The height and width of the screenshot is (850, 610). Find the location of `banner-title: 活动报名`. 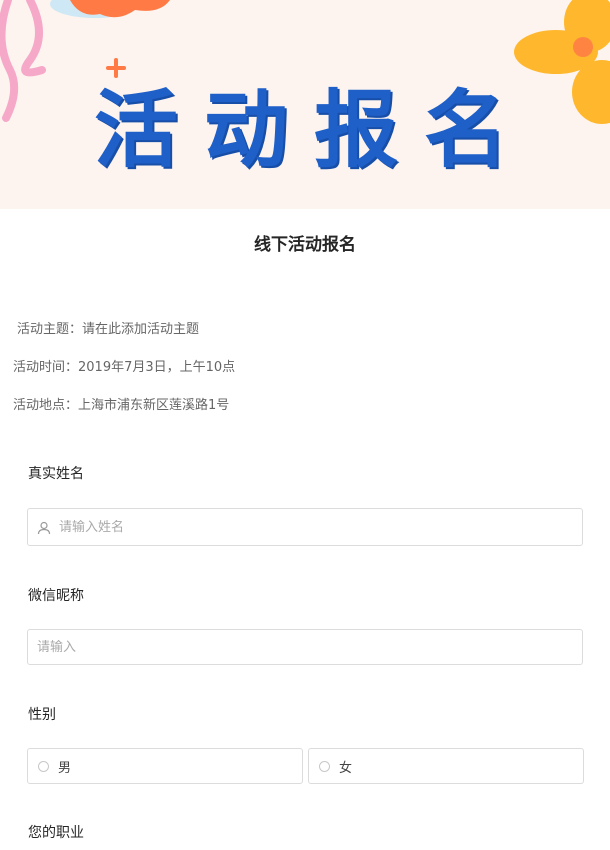

banner-title: 活动报名 is located at coordinates (313, 130).